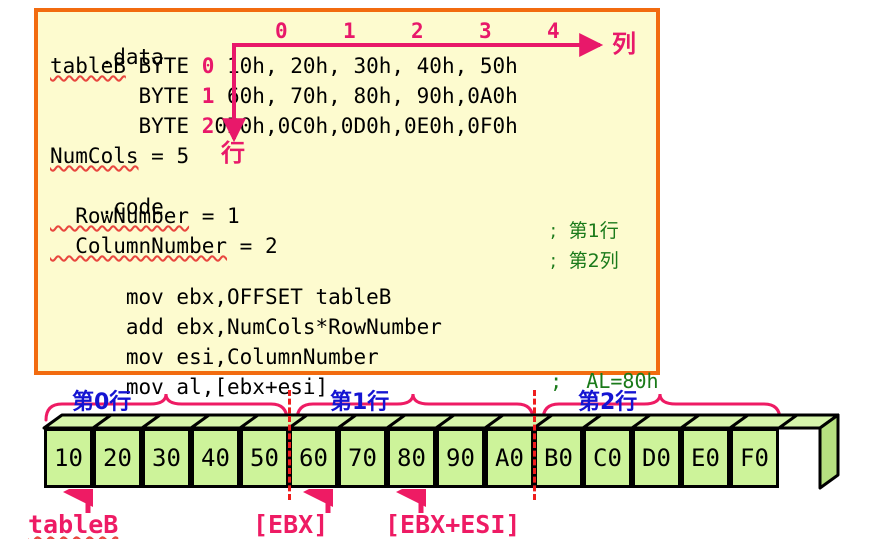  I want to click on memory-cell: 60, so click(313, 458).